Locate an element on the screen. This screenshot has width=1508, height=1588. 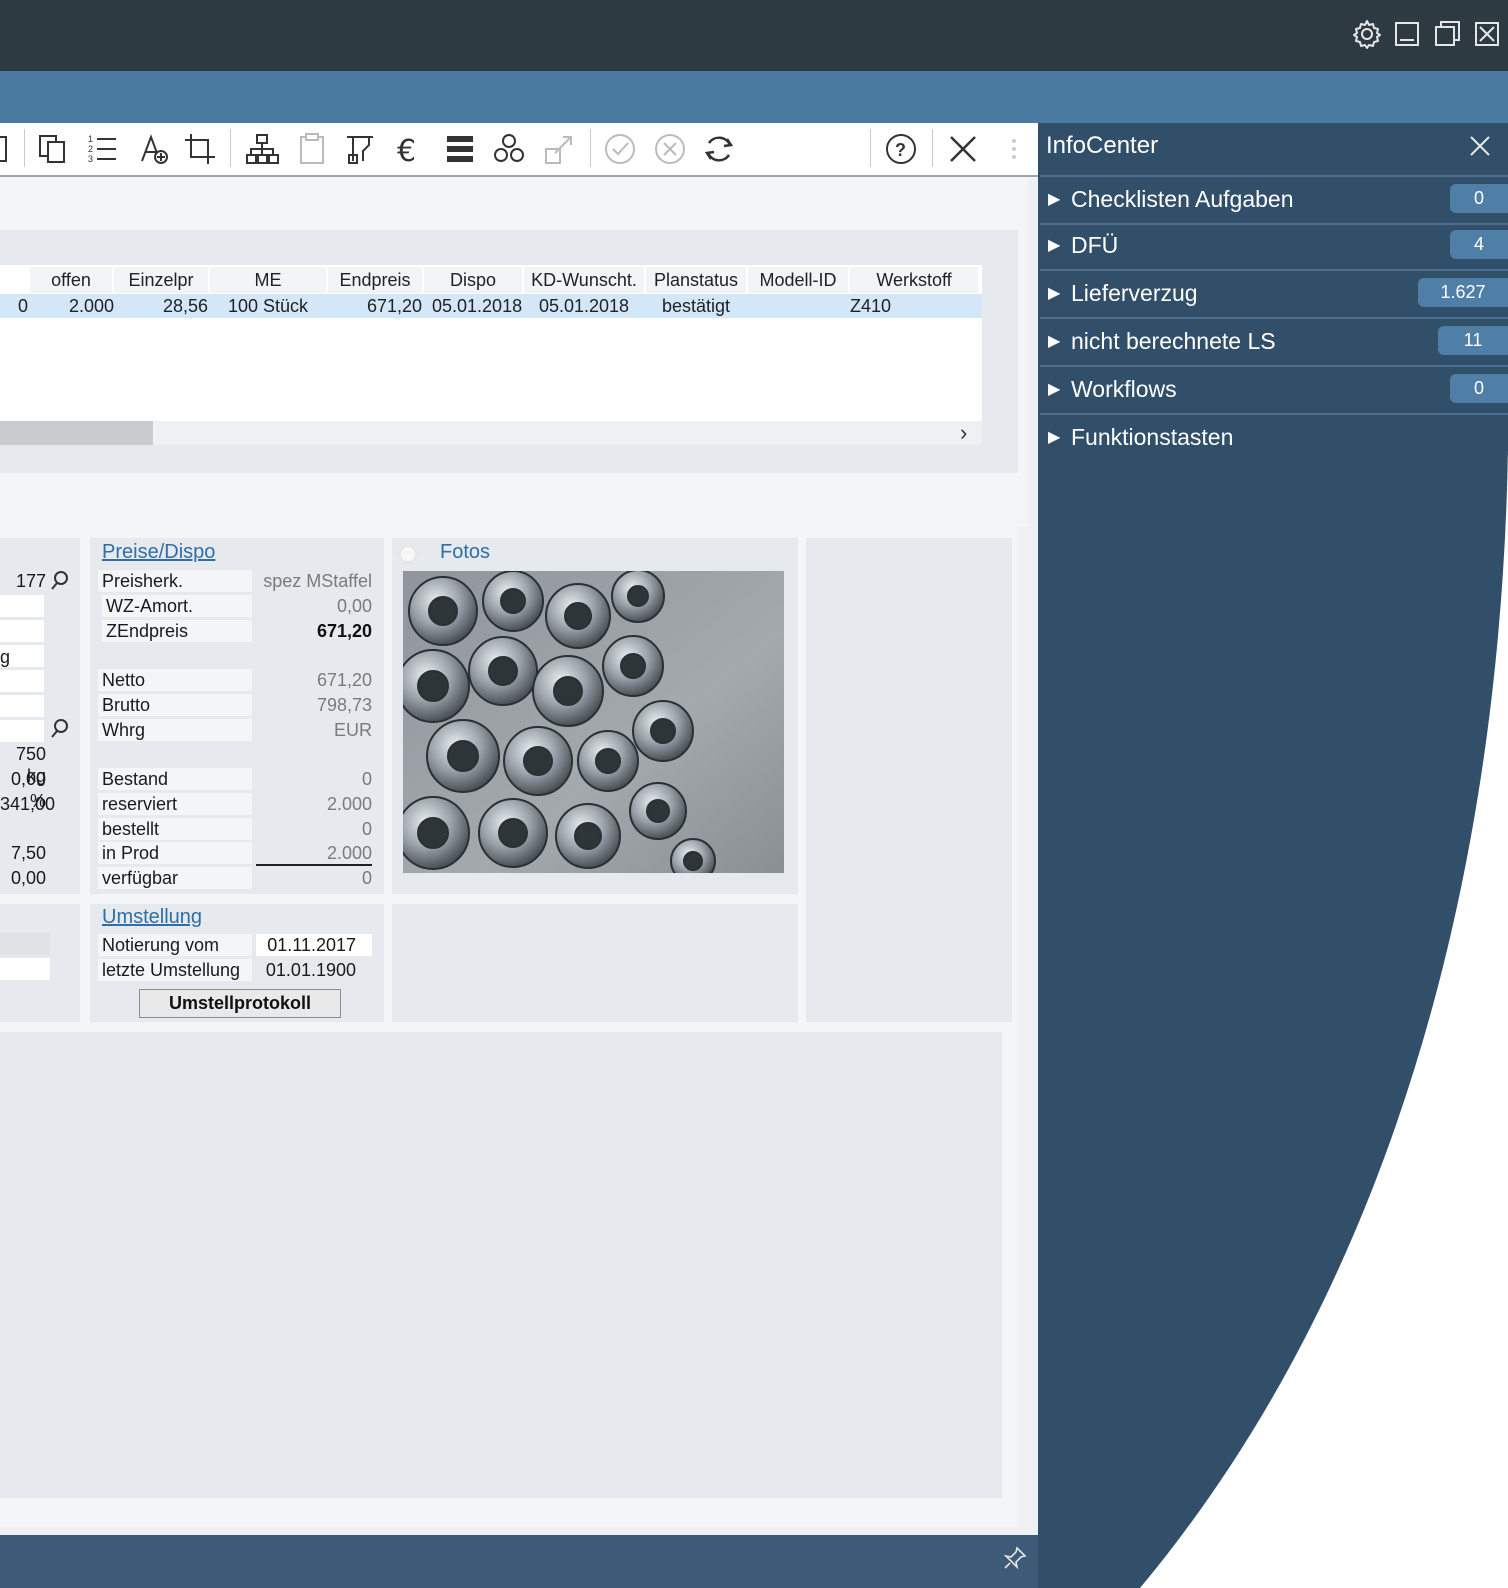
refresh-icon is located at coordinates (719, 149).